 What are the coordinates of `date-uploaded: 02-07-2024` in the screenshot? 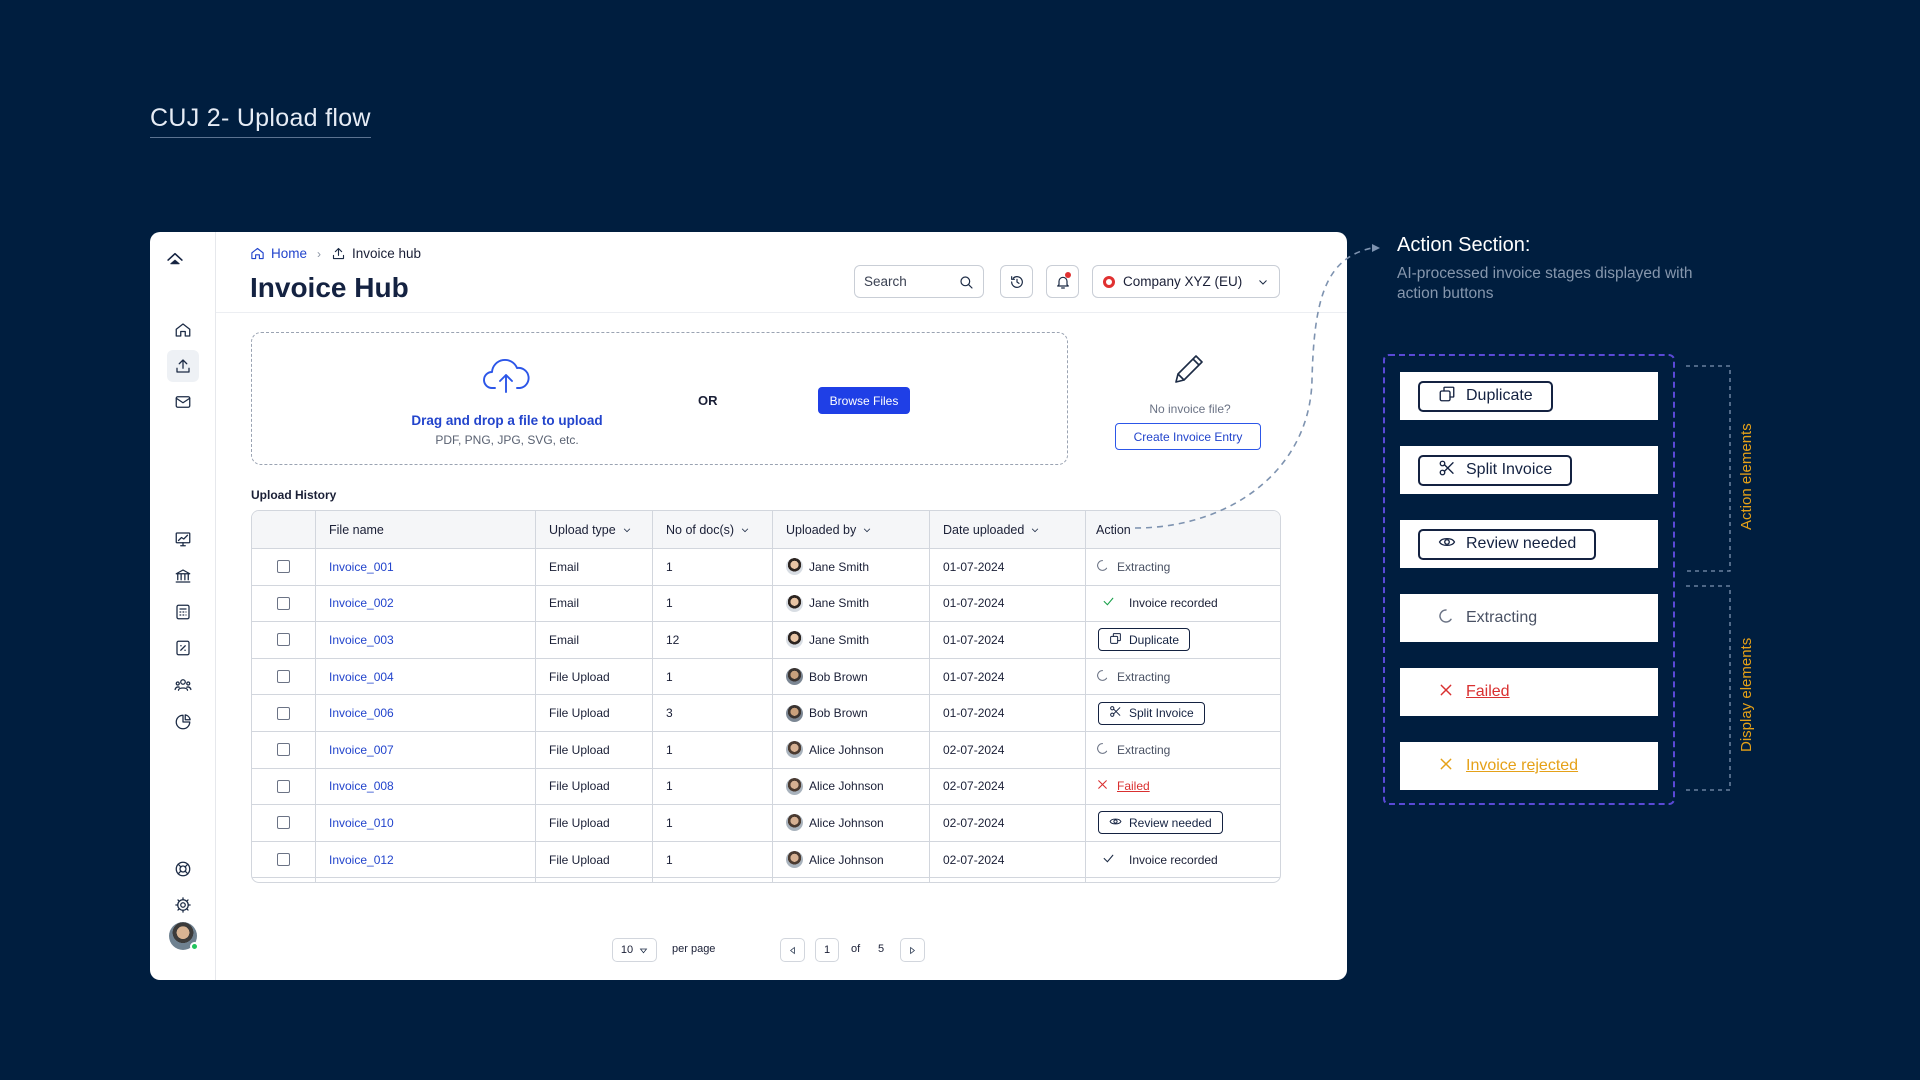 It's located at (974, 822).